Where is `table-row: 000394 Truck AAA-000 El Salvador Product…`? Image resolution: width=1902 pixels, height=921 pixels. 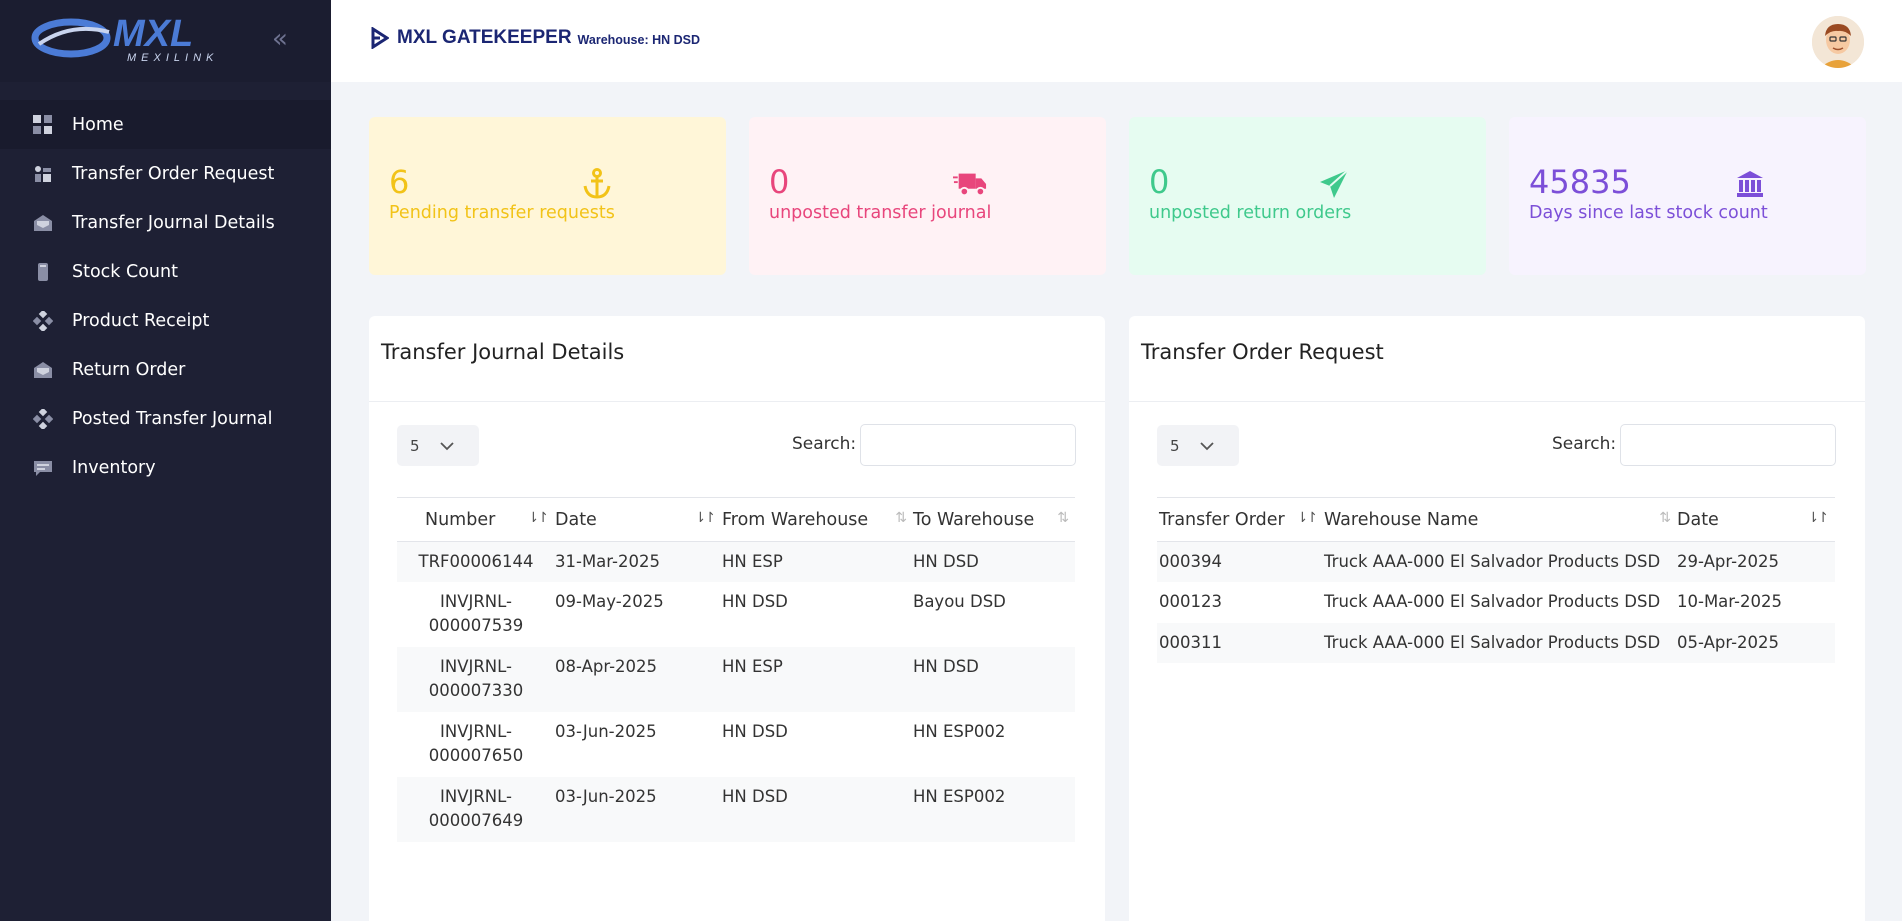
table-row: 000394 Truck AAA-000 El Salvador Product… is located at coordinates (1496, 561).